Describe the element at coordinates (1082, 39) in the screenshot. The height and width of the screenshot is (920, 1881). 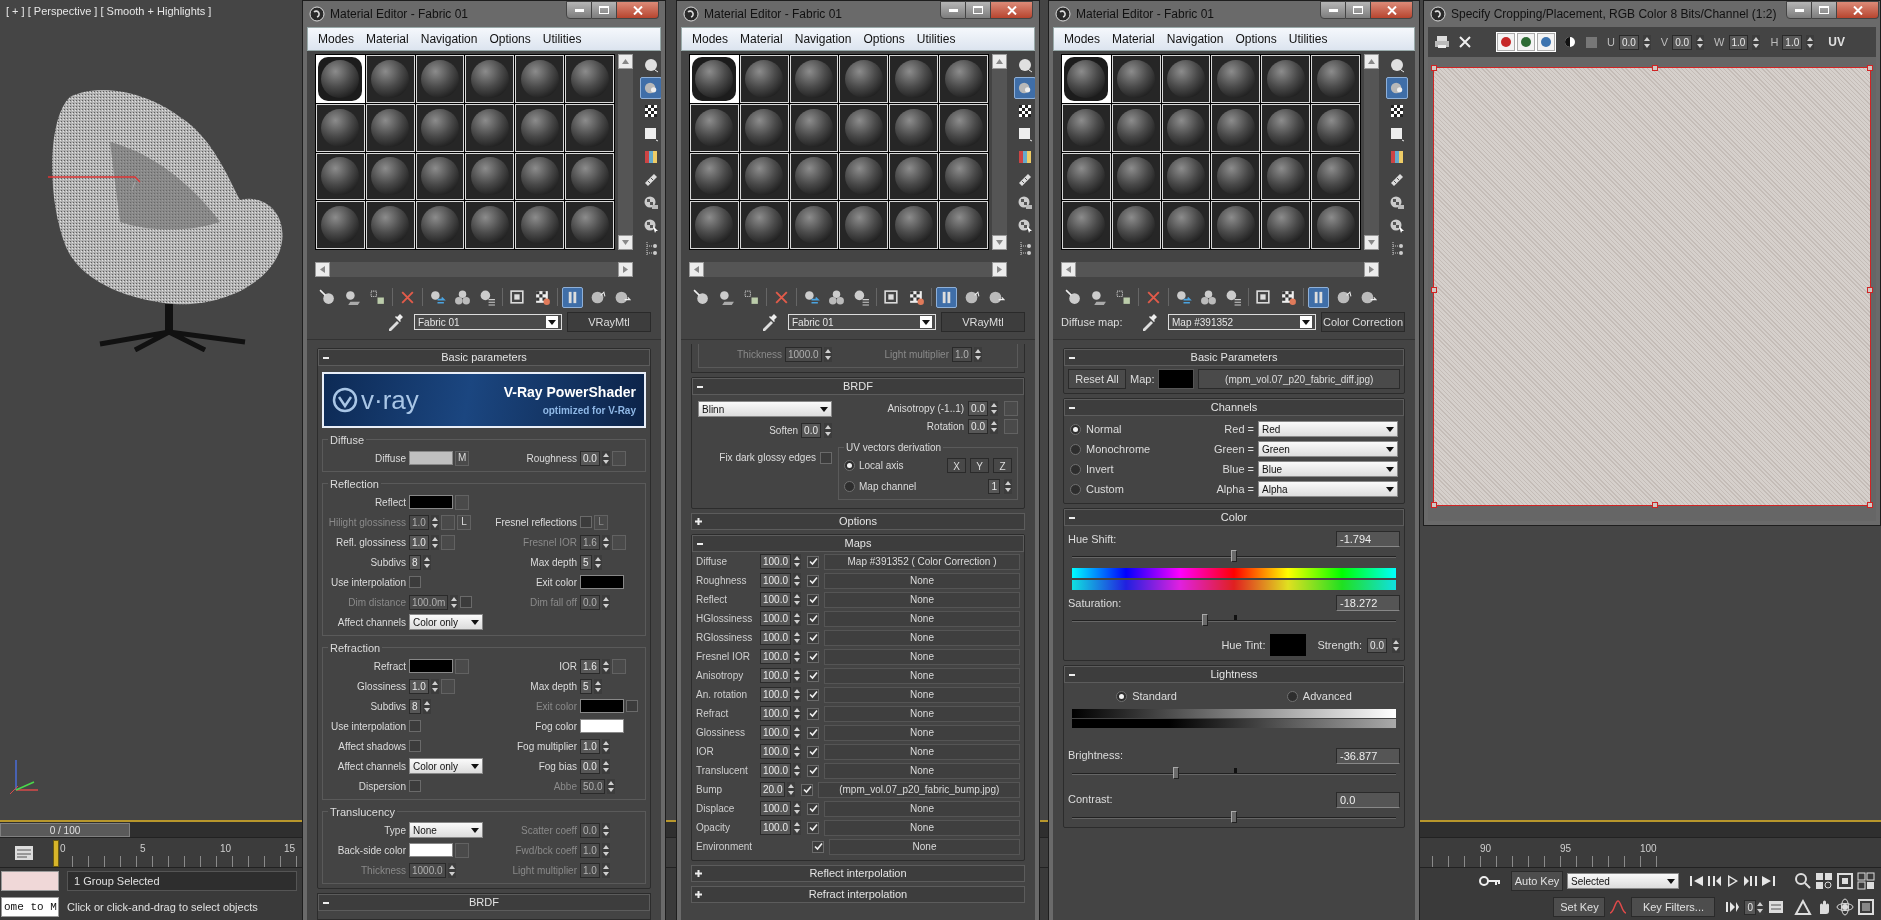
I see `menu-item: Modes` at that location.